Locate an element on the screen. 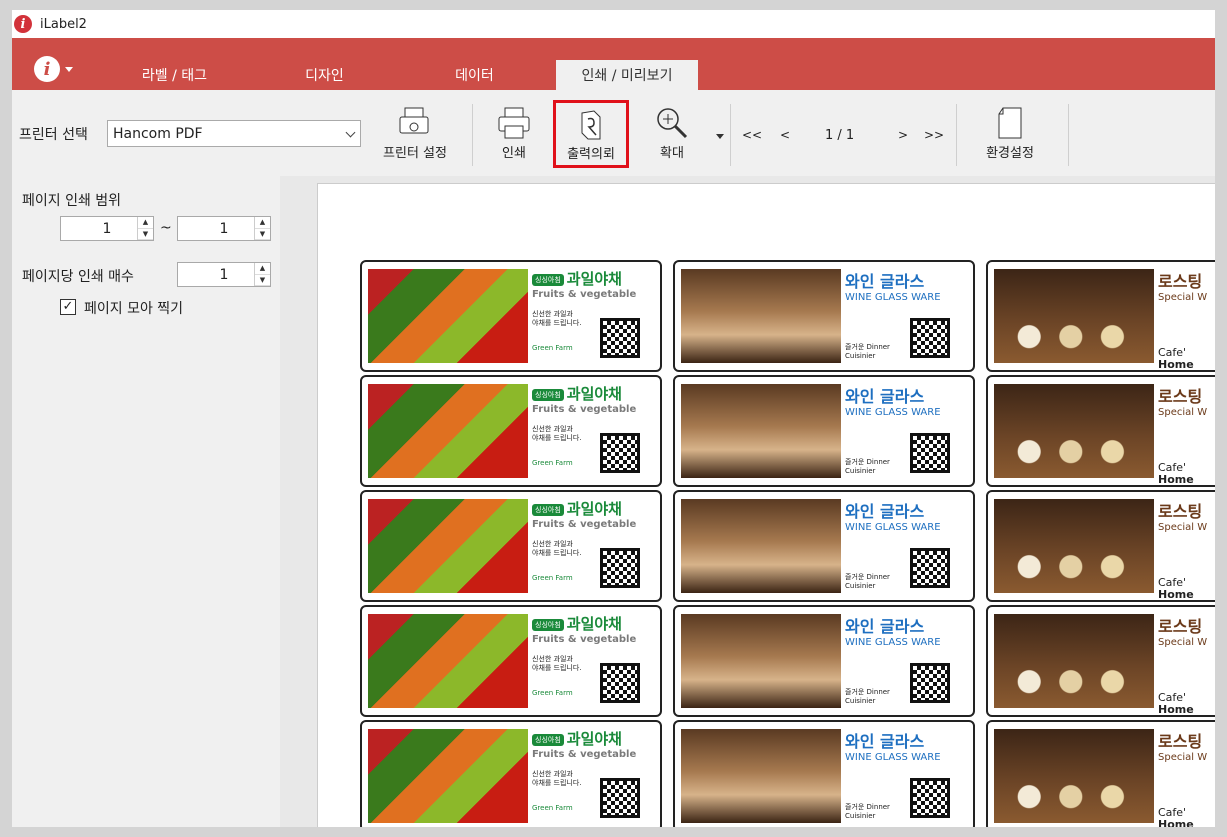 The height and width of the screenshot is (837, 1227). tab-data: 데이터 is located at coordinates (474, 75).